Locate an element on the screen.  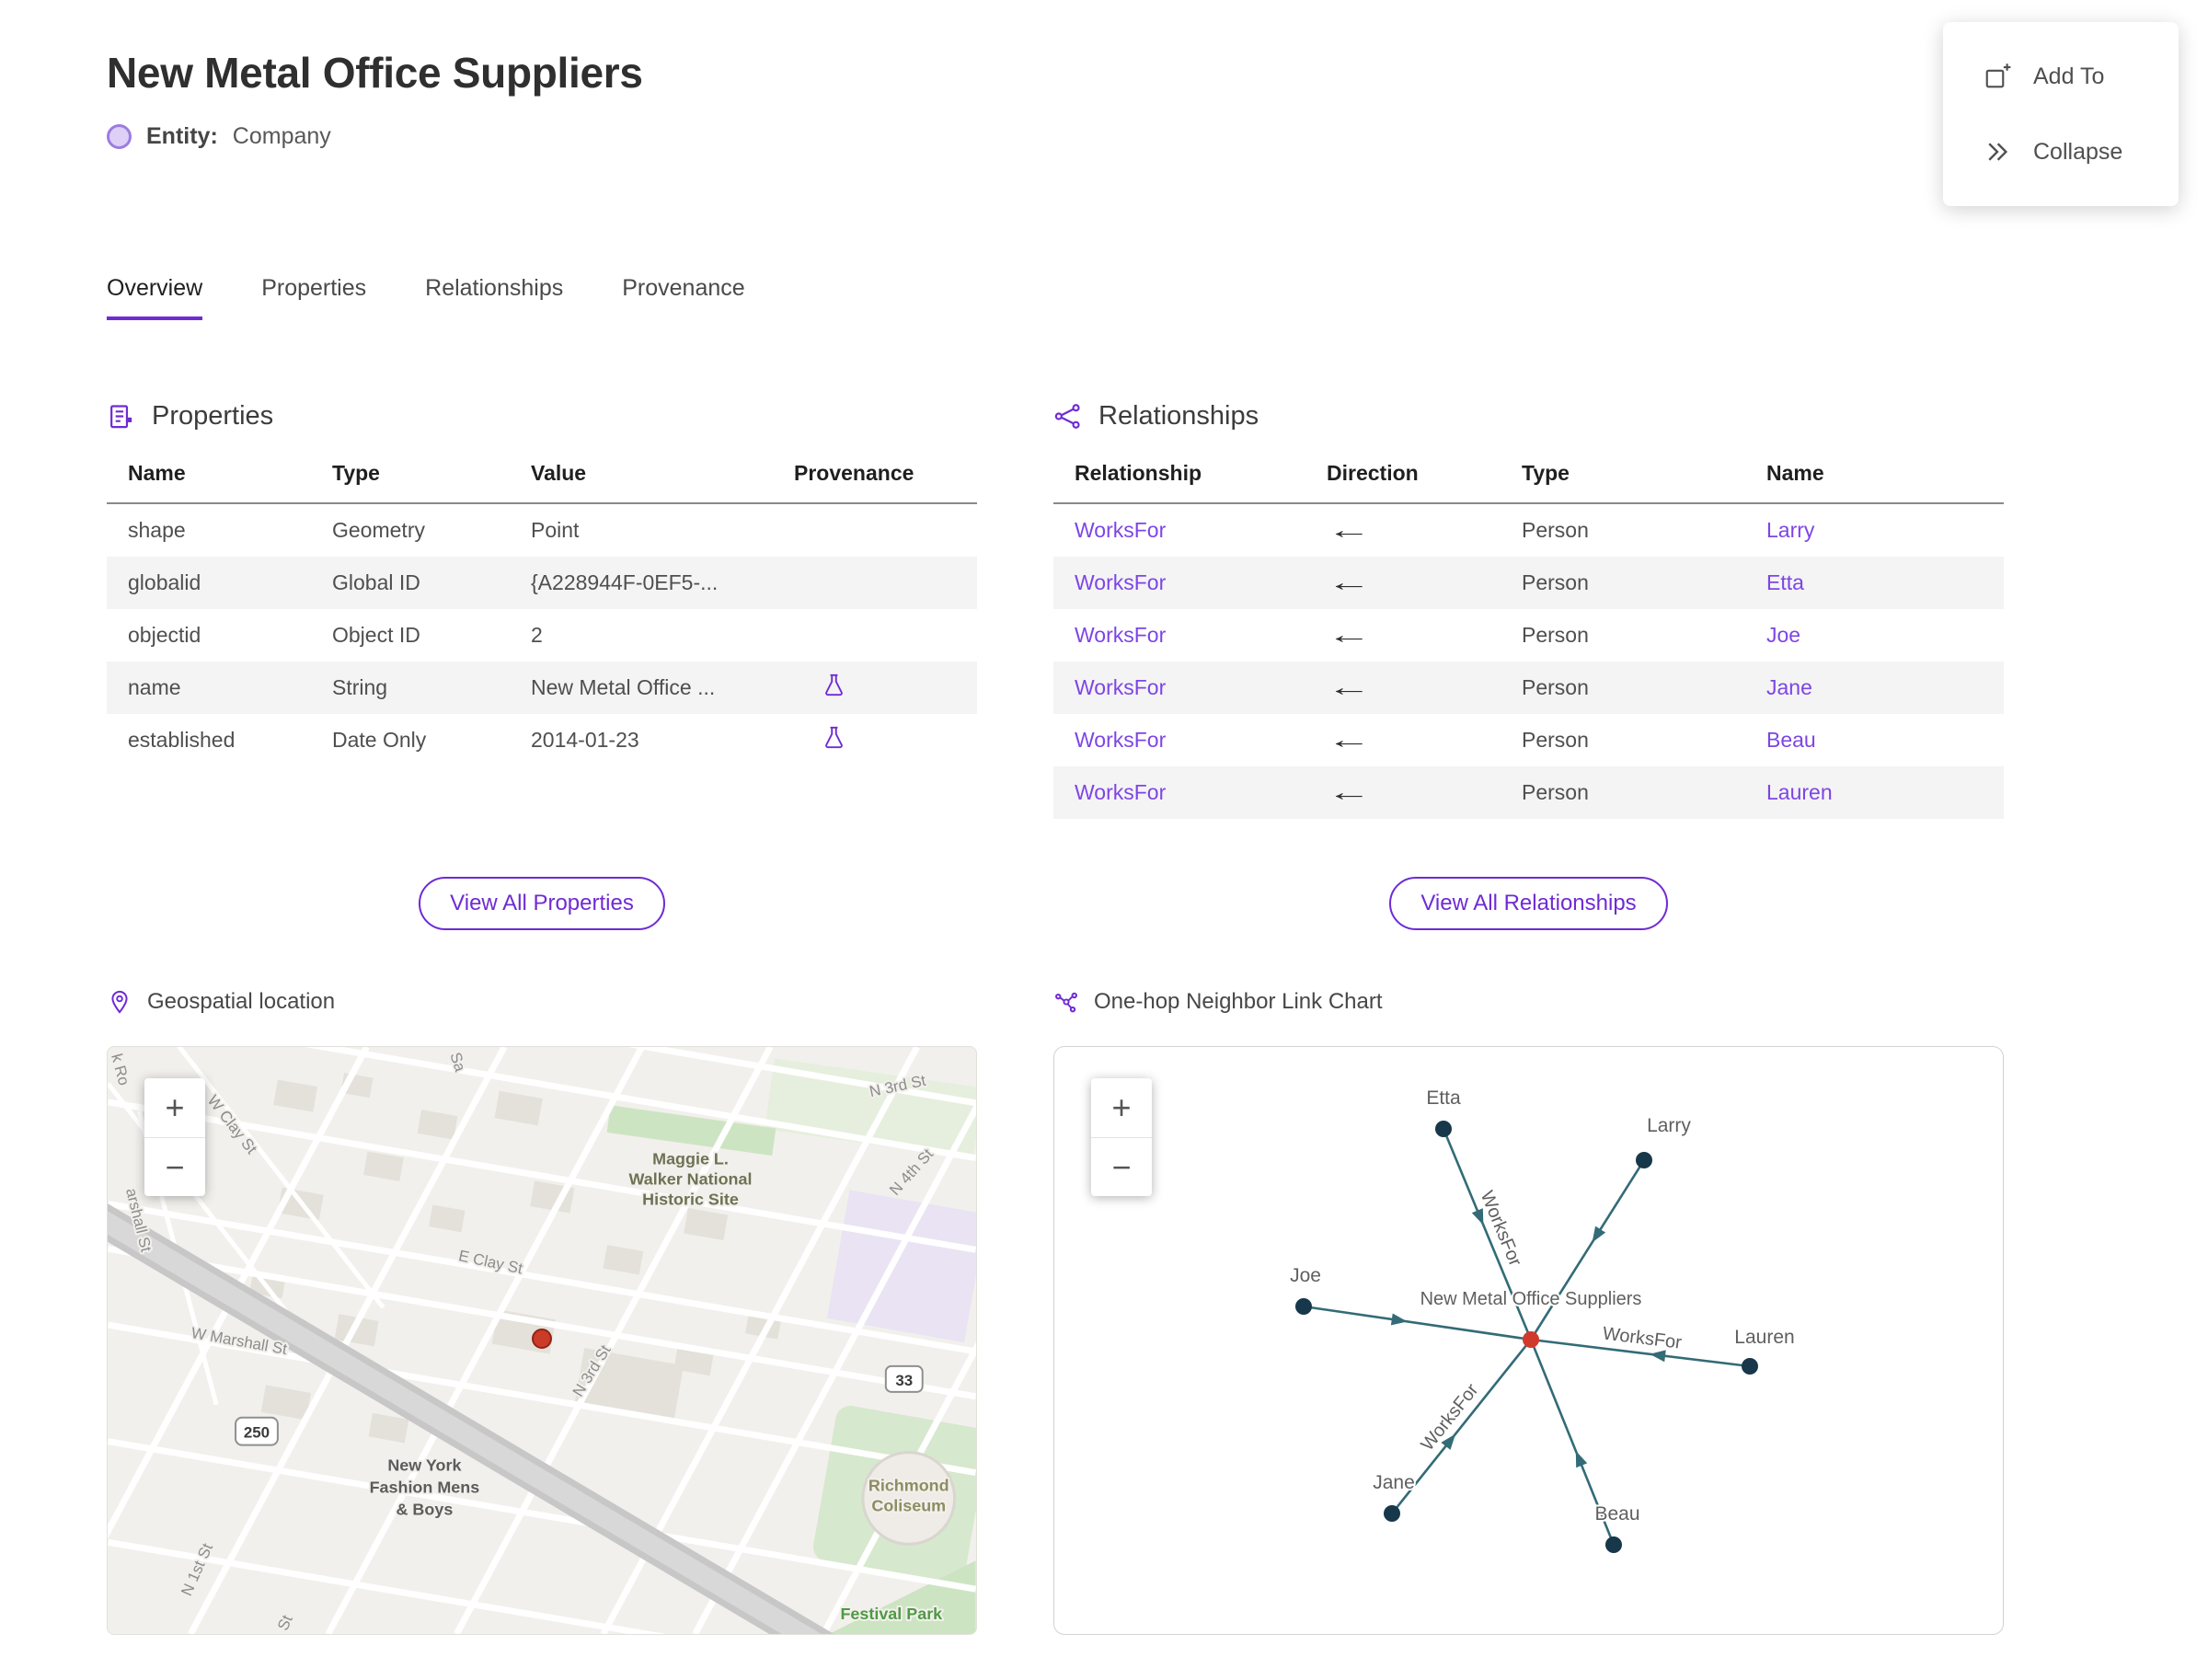
view-all-relationships-button: View All Relationships is located at coordinates (1528, 903).